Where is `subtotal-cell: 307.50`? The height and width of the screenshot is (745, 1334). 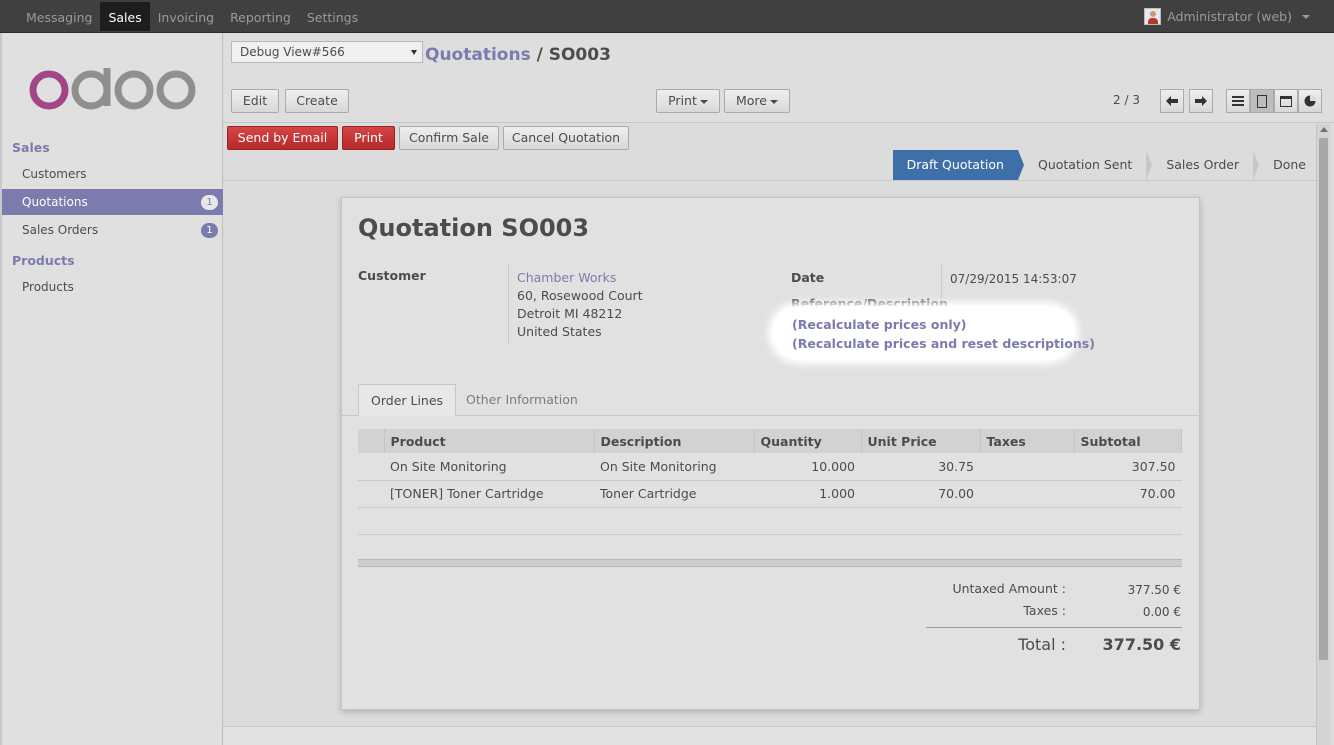
subtotal-cell: 307.50 is located at coordinates (1128, 467).